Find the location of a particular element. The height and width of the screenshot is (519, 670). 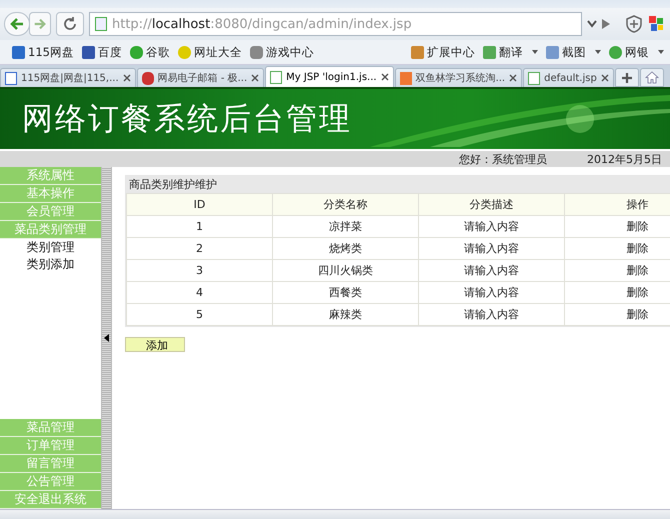

banner-title: 网络订餐系统后台管理 is located at coordinates (187, 119).